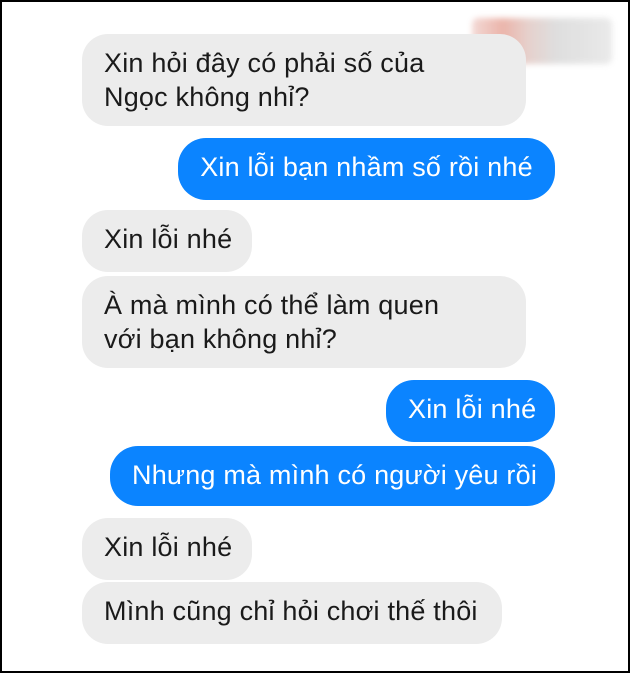 The image size is (630, 673). I want to click on outgoing-message-bubble: Nhưng mà mình có người yêu rồi, so click(332, 476).